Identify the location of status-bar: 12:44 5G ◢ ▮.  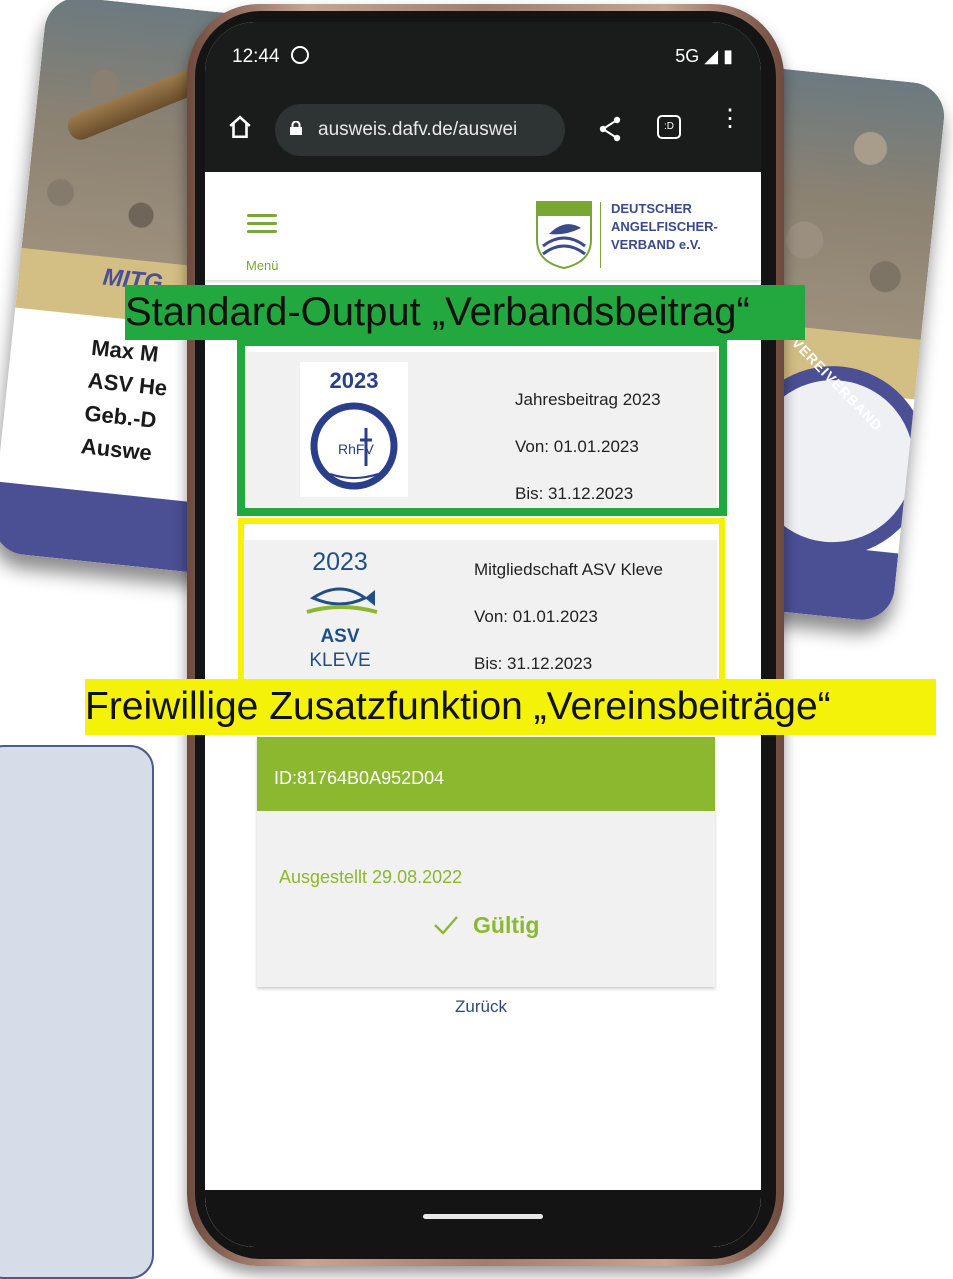
(483, 58).